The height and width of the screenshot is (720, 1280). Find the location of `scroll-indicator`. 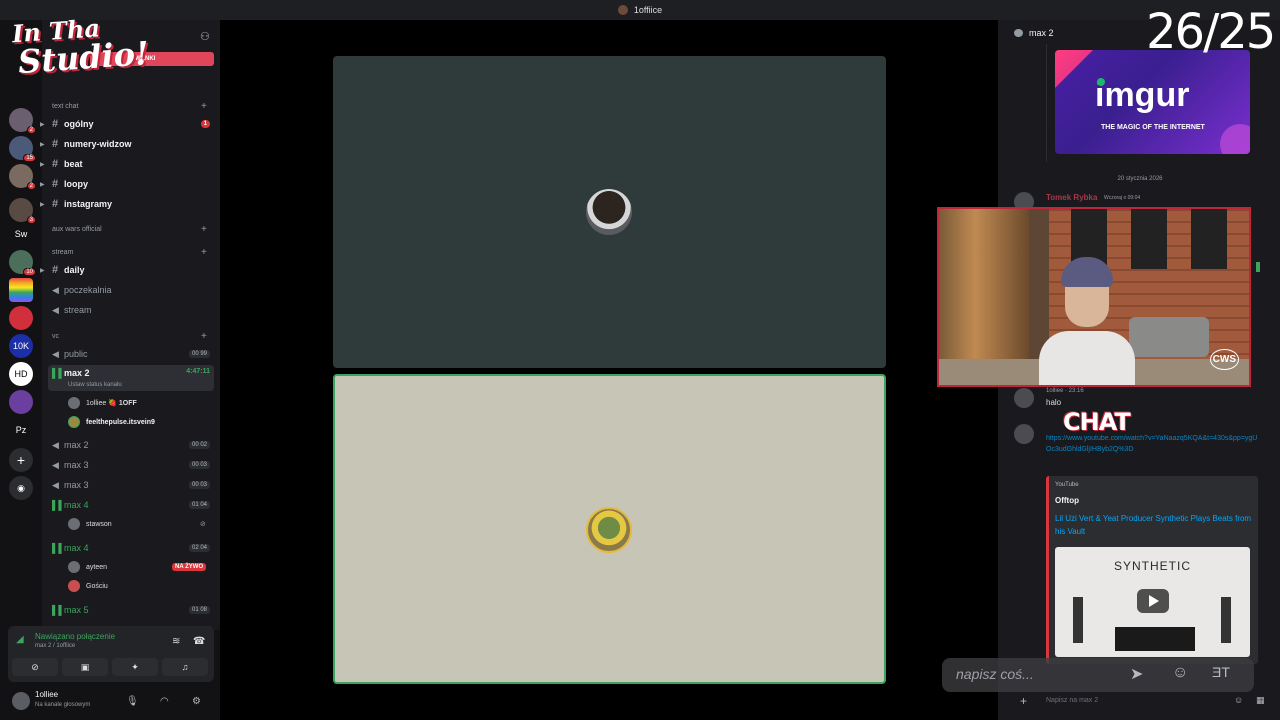

scroll-indicator is located at coordinates (1258, 267).